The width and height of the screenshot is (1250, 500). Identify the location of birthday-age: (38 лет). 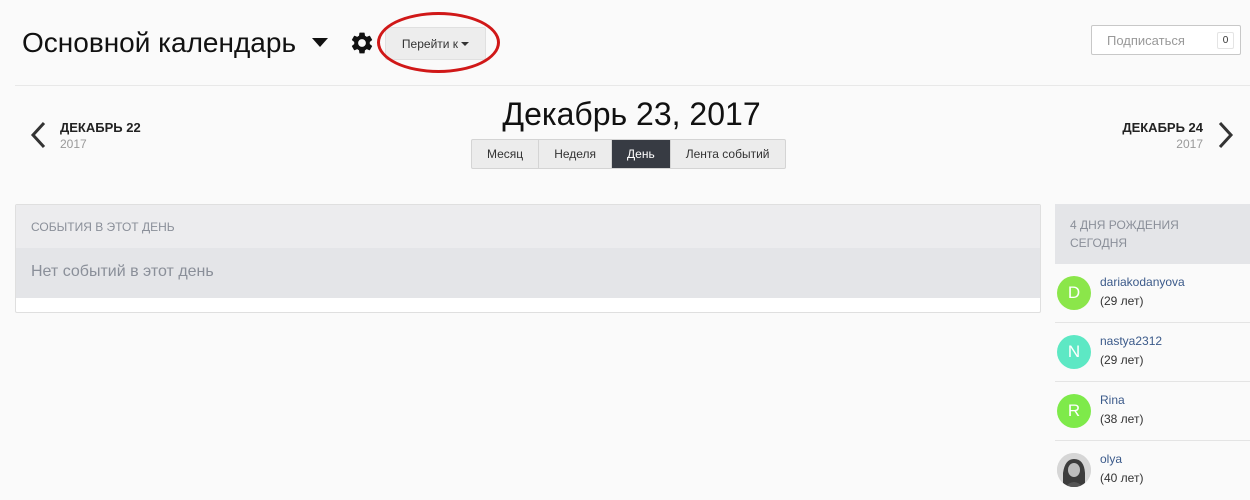
(1122, 419).